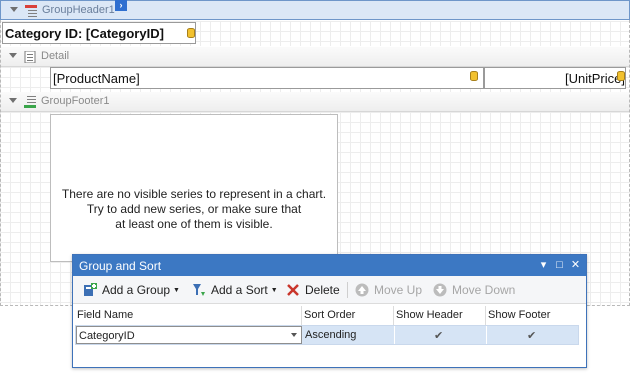 The height and width of the screenshot is (373, 630). Describe the element at coordinates (315, 57) in the screenshot. I see `detail-band-header: Detail` at that location.